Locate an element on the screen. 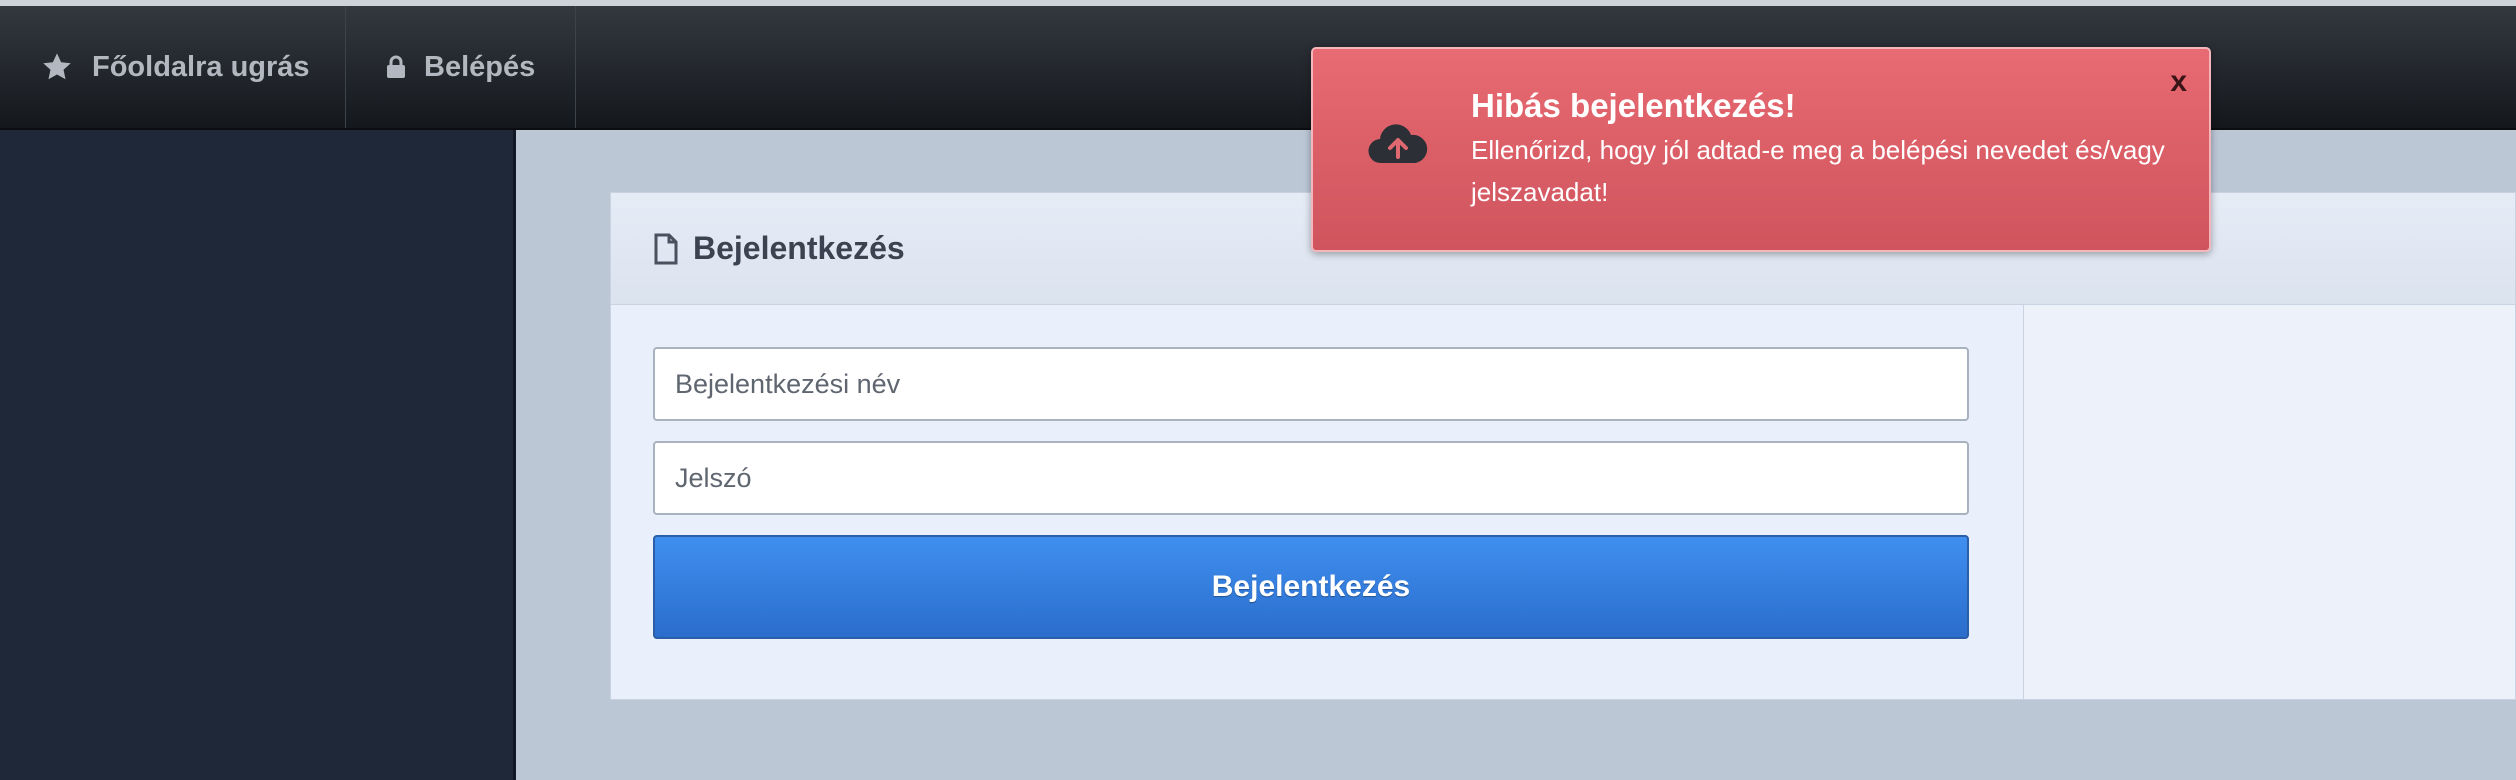 This screenshot has height=780, width=2516. notification-title: Hibás bejelentkezés! is located at coordinates (1633, 105).